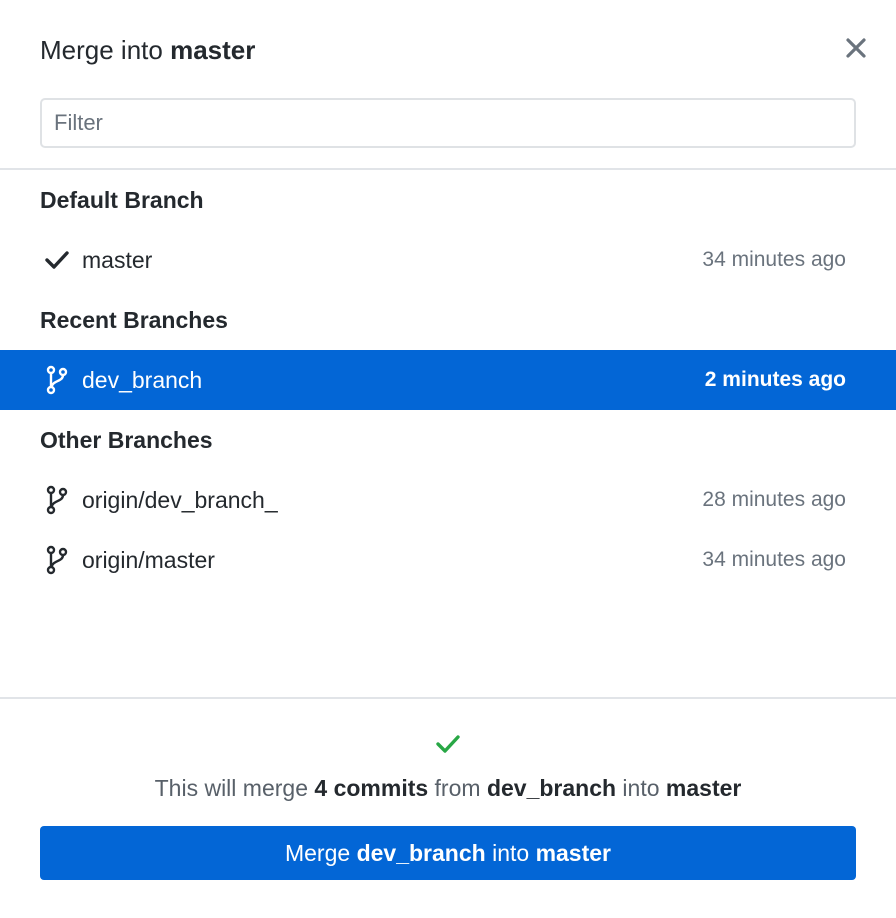  Describe the element at coordinates (703, 788) in the screenshot. I see `status-target-branch: master` at that location.